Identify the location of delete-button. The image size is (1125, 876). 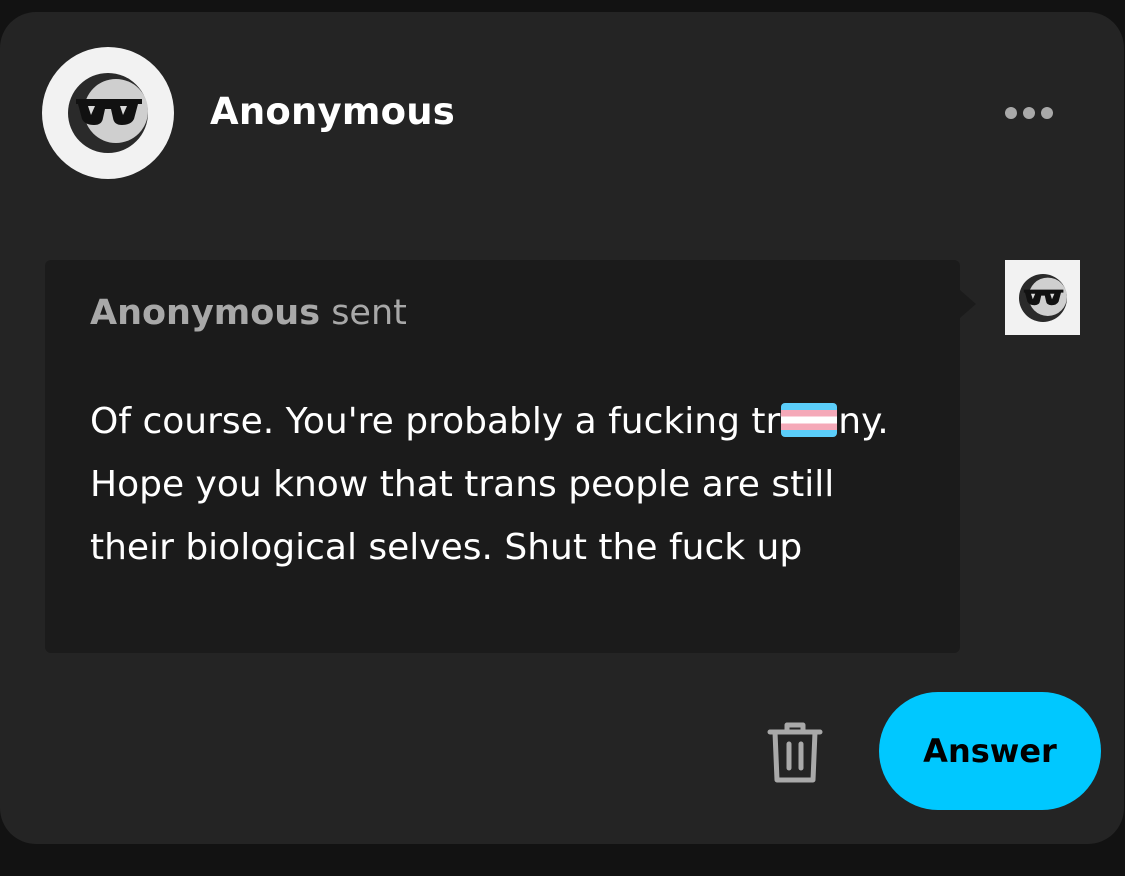
(795, 753).